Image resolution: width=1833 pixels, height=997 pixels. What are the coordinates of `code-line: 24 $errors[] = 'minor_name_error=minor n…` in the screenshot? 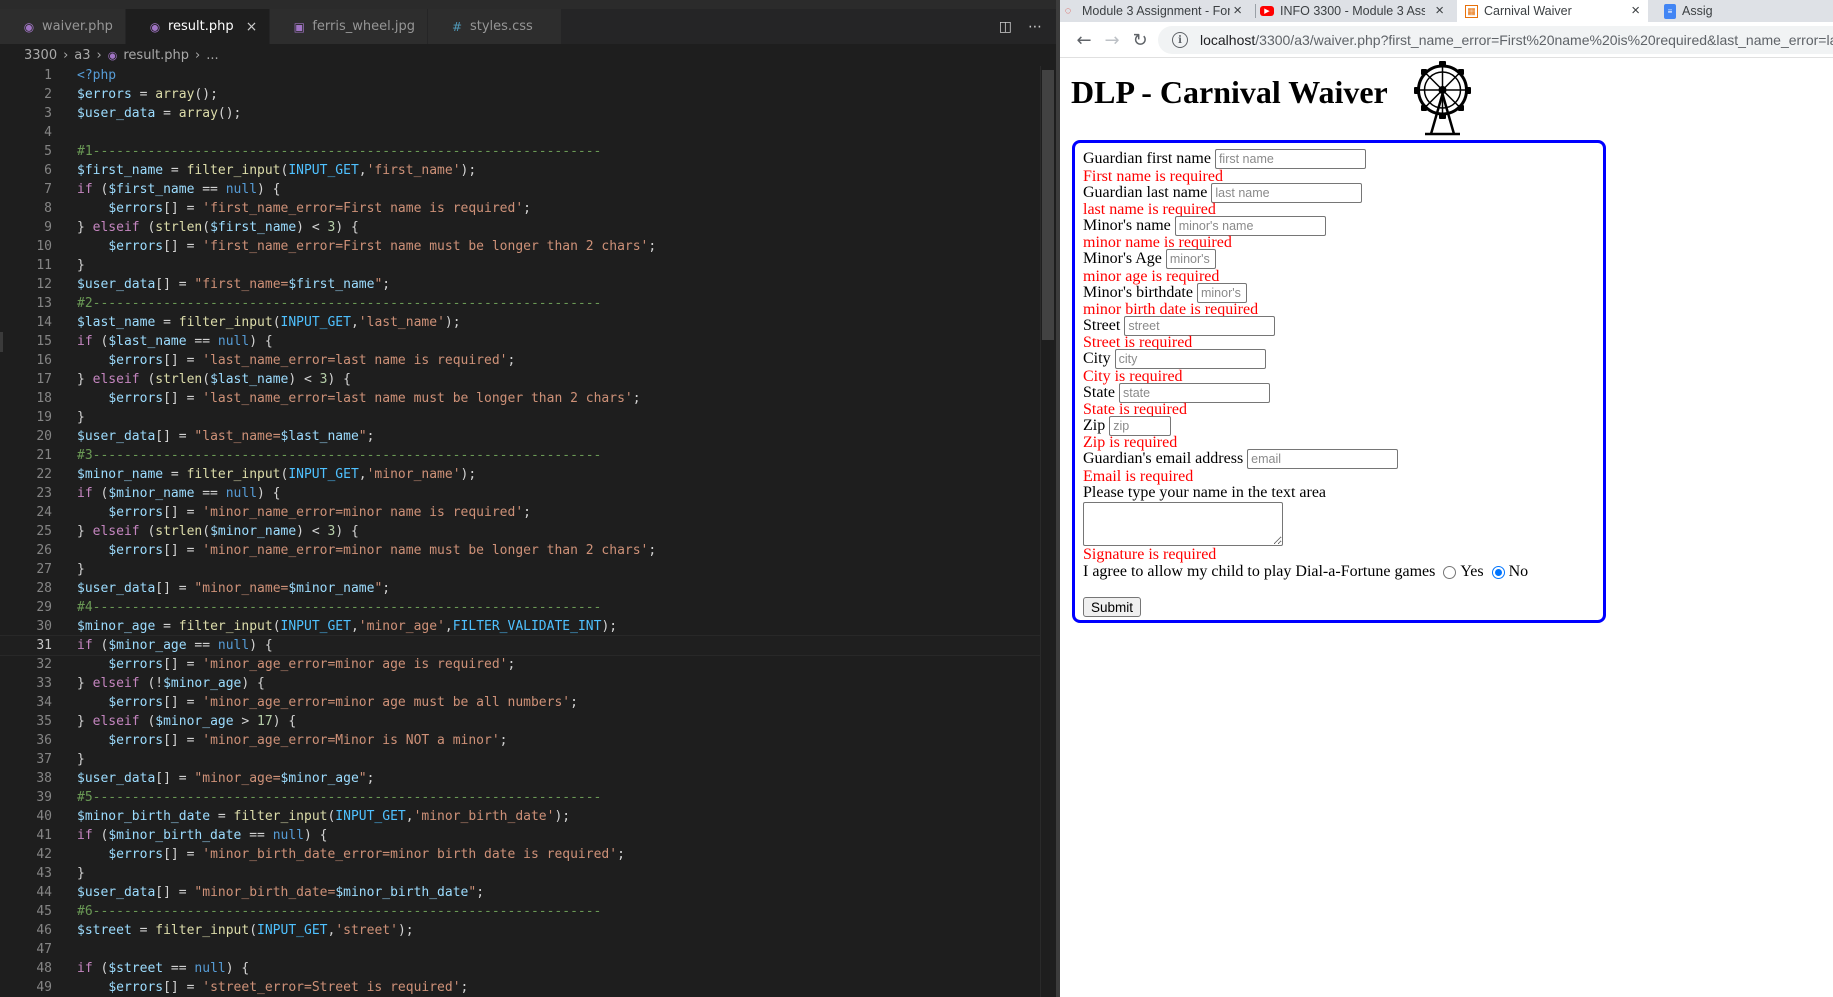 It's located at (520, 512).